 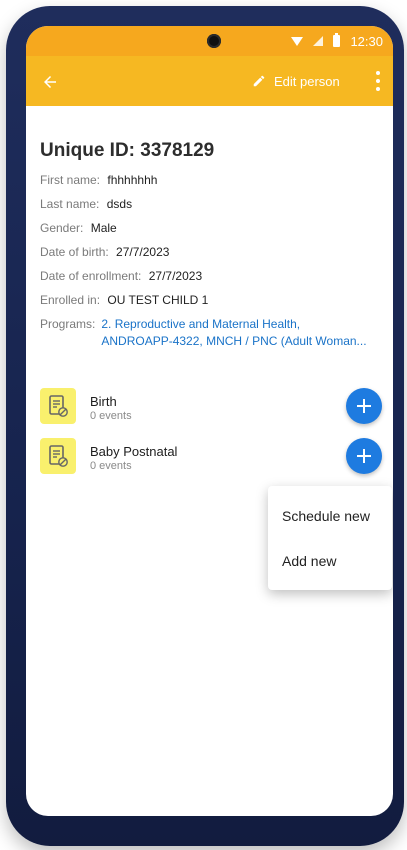 What do you see at coordinates (211, 252) in the screenshot?
I see `dob-row: Date of birth: 27/7/2023` at bounding box center [211, 252].